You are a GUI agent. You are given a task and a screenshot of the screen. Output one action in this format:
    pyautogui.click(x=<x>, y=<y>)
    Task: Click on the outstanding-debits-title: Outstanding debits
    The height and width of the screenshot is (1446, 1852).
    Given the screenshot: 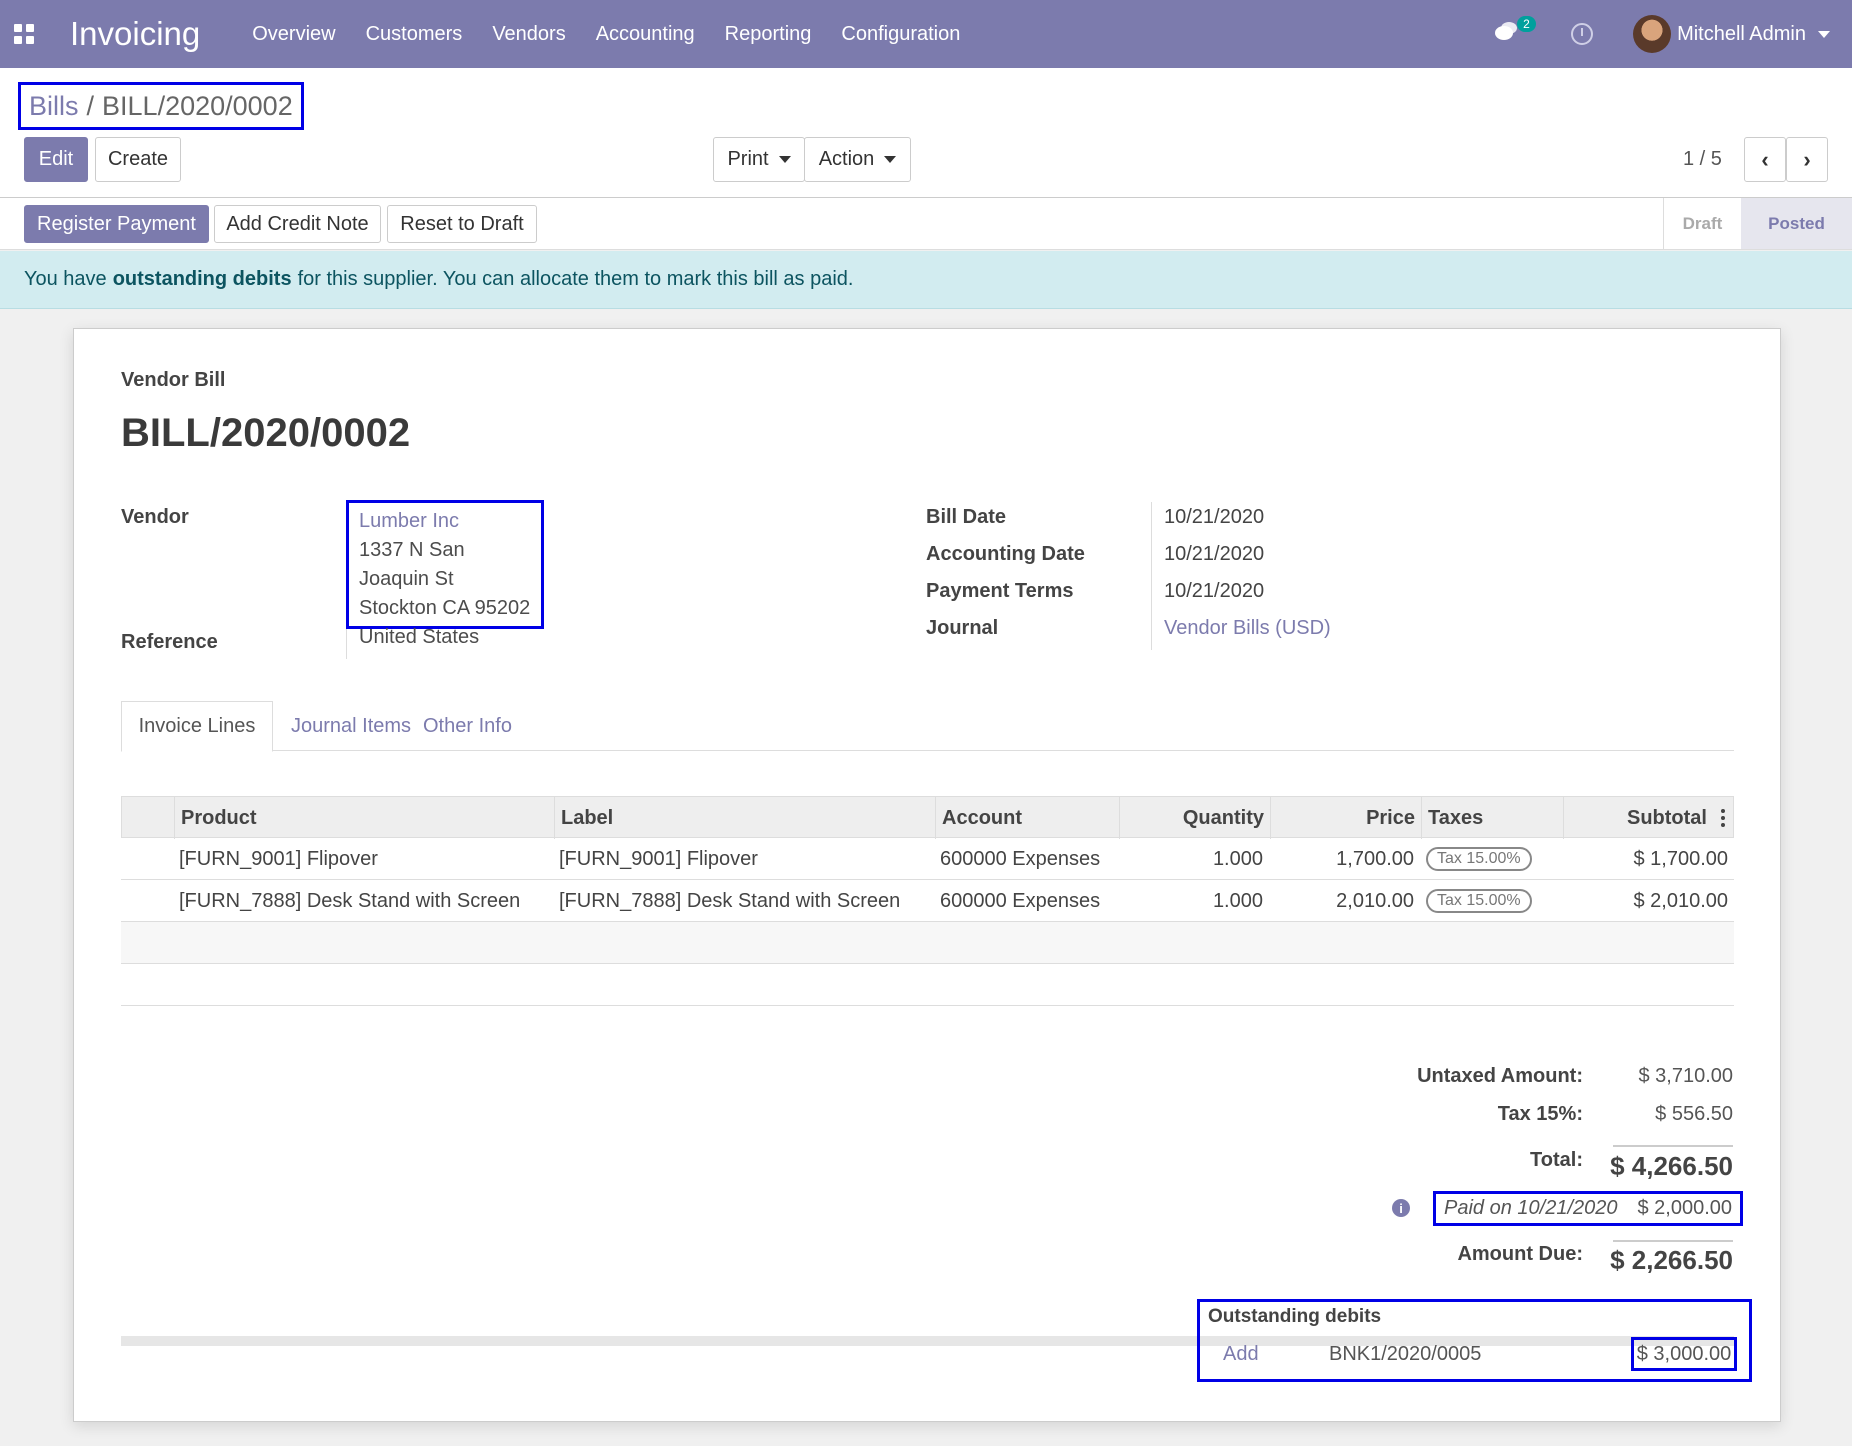 What is the action you would take?
    pyautogui.click(x=1295, y=1316)
    